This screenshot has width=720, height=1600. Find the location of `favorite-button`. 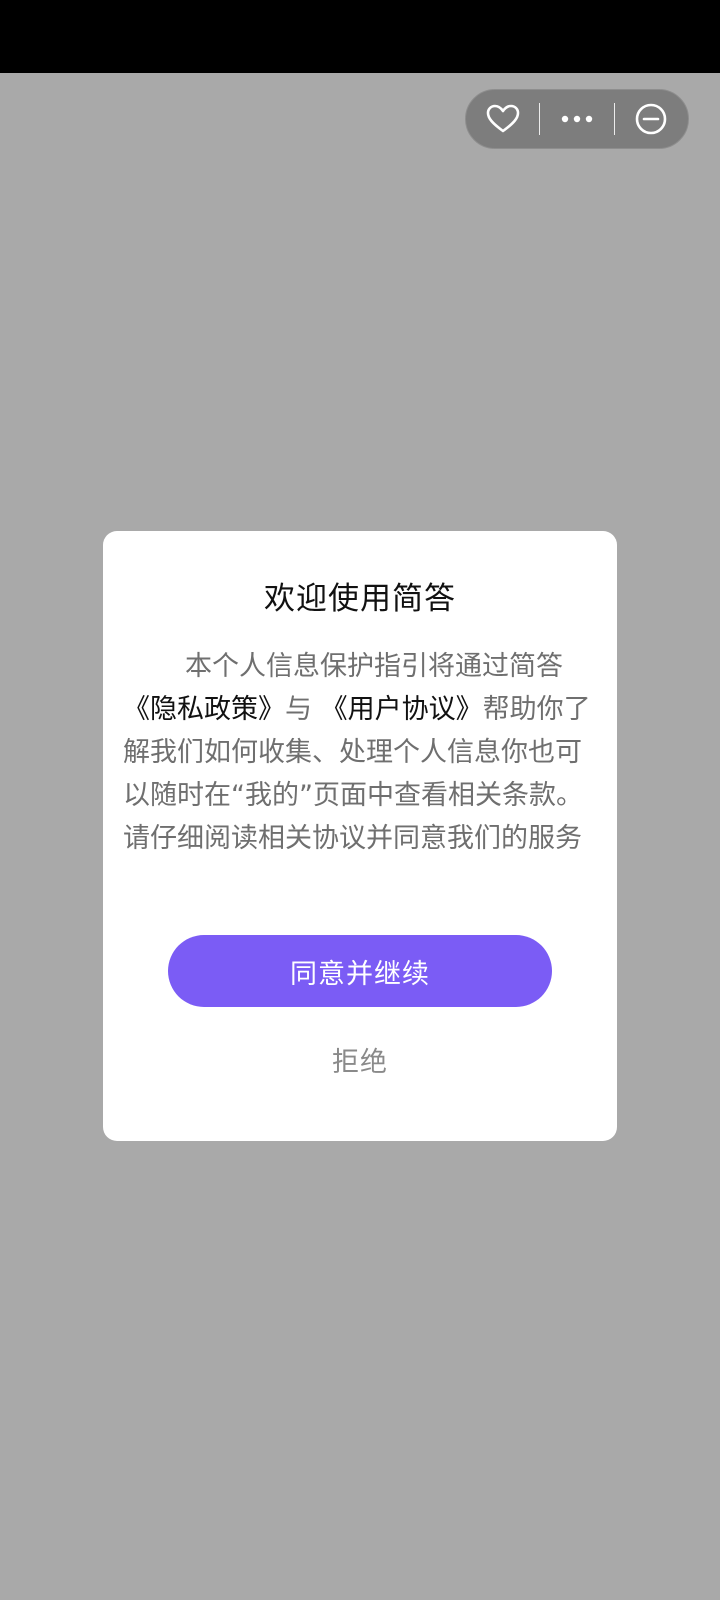

favorite-button is located at coordinates (502, 119).